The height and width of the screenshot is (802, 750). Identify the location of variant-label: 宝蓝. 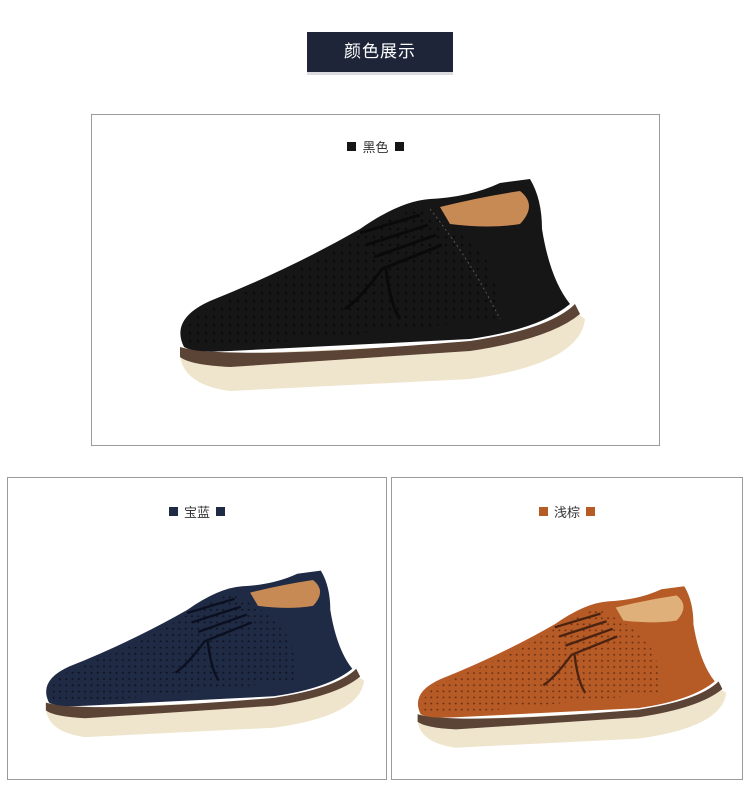
(196, 513).